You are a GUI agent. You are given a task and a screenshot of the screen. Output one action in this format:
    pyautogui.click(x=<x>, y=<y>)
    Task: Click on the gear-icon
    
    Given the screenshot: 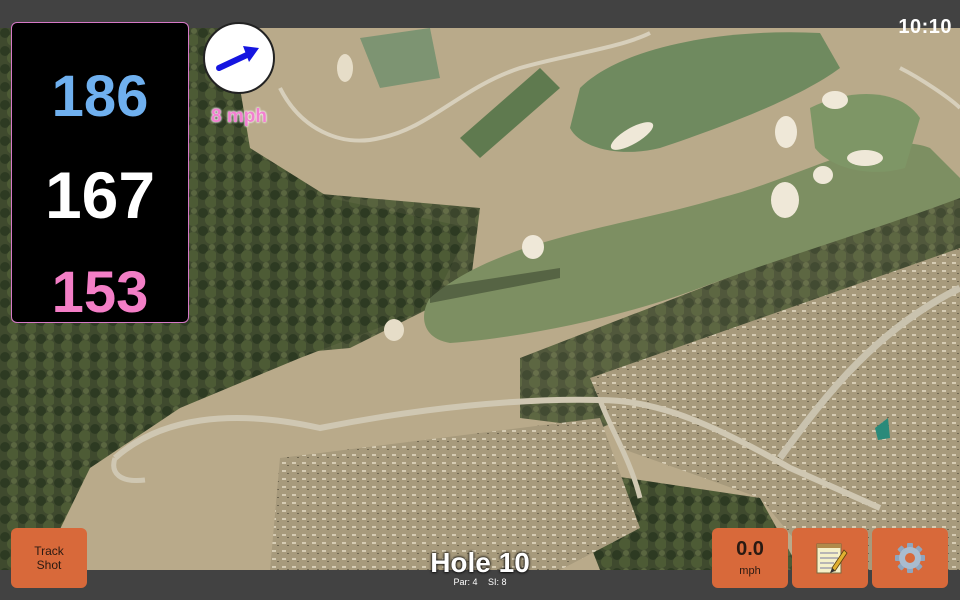 What is the action you would take?
    pyautogui.click(x=910, y=558)
    